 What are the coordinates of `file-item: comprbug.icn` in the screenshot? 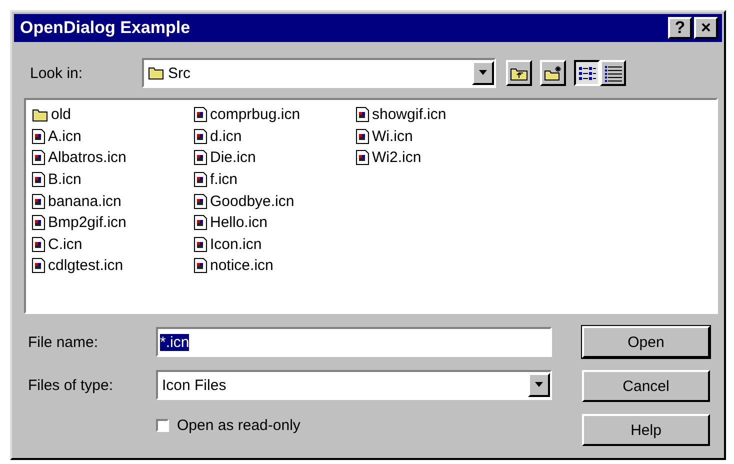 It's located at (255, 115).